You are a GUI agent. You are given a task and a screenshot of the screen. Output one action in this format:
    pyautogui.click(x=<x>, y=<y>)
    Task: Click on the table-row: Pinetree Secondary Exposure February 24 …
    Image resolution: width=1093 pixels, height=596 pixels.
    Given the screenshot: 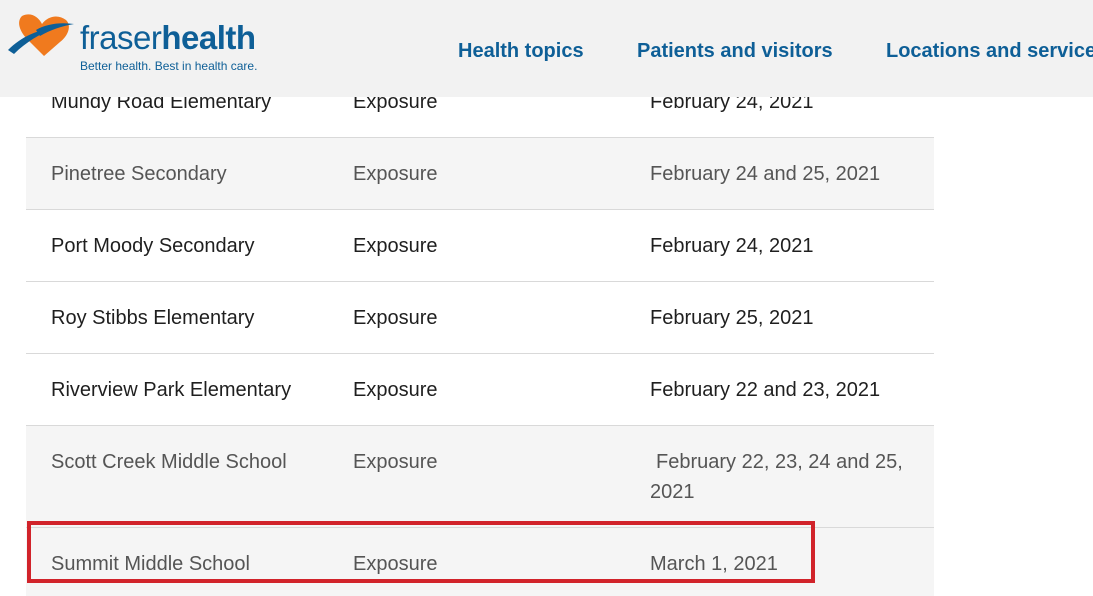 What is the action you would take?
    pyautogui.click(x=480, y=174)
    